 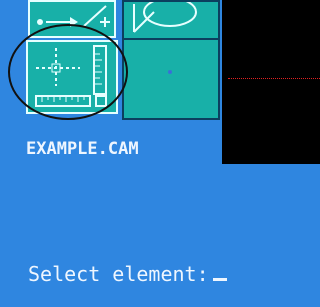 I want to click on grid-ruler-icon, so click(x=71, y=76).